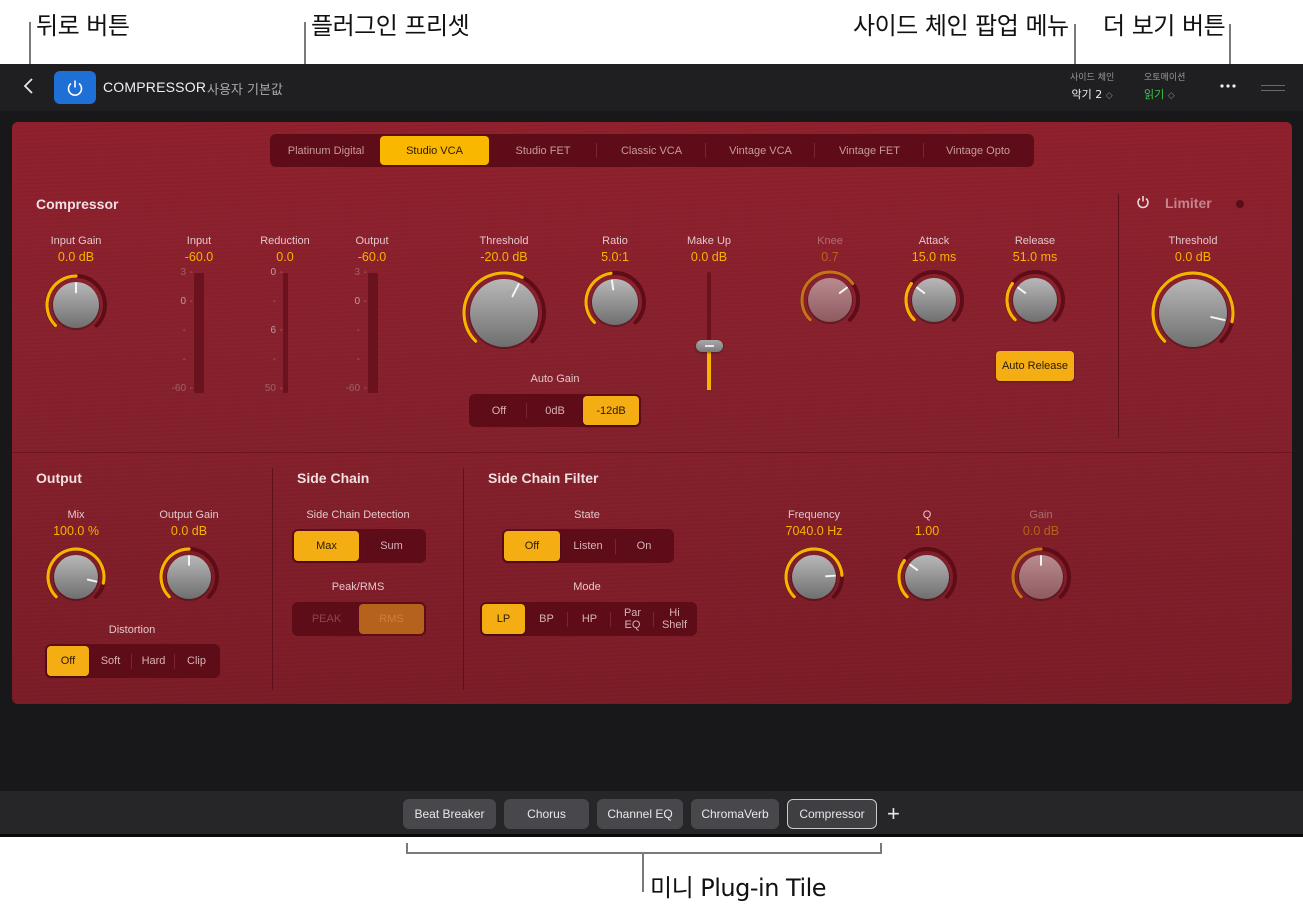  I want to click on segment-option: Par EQ, so click(632, 619).